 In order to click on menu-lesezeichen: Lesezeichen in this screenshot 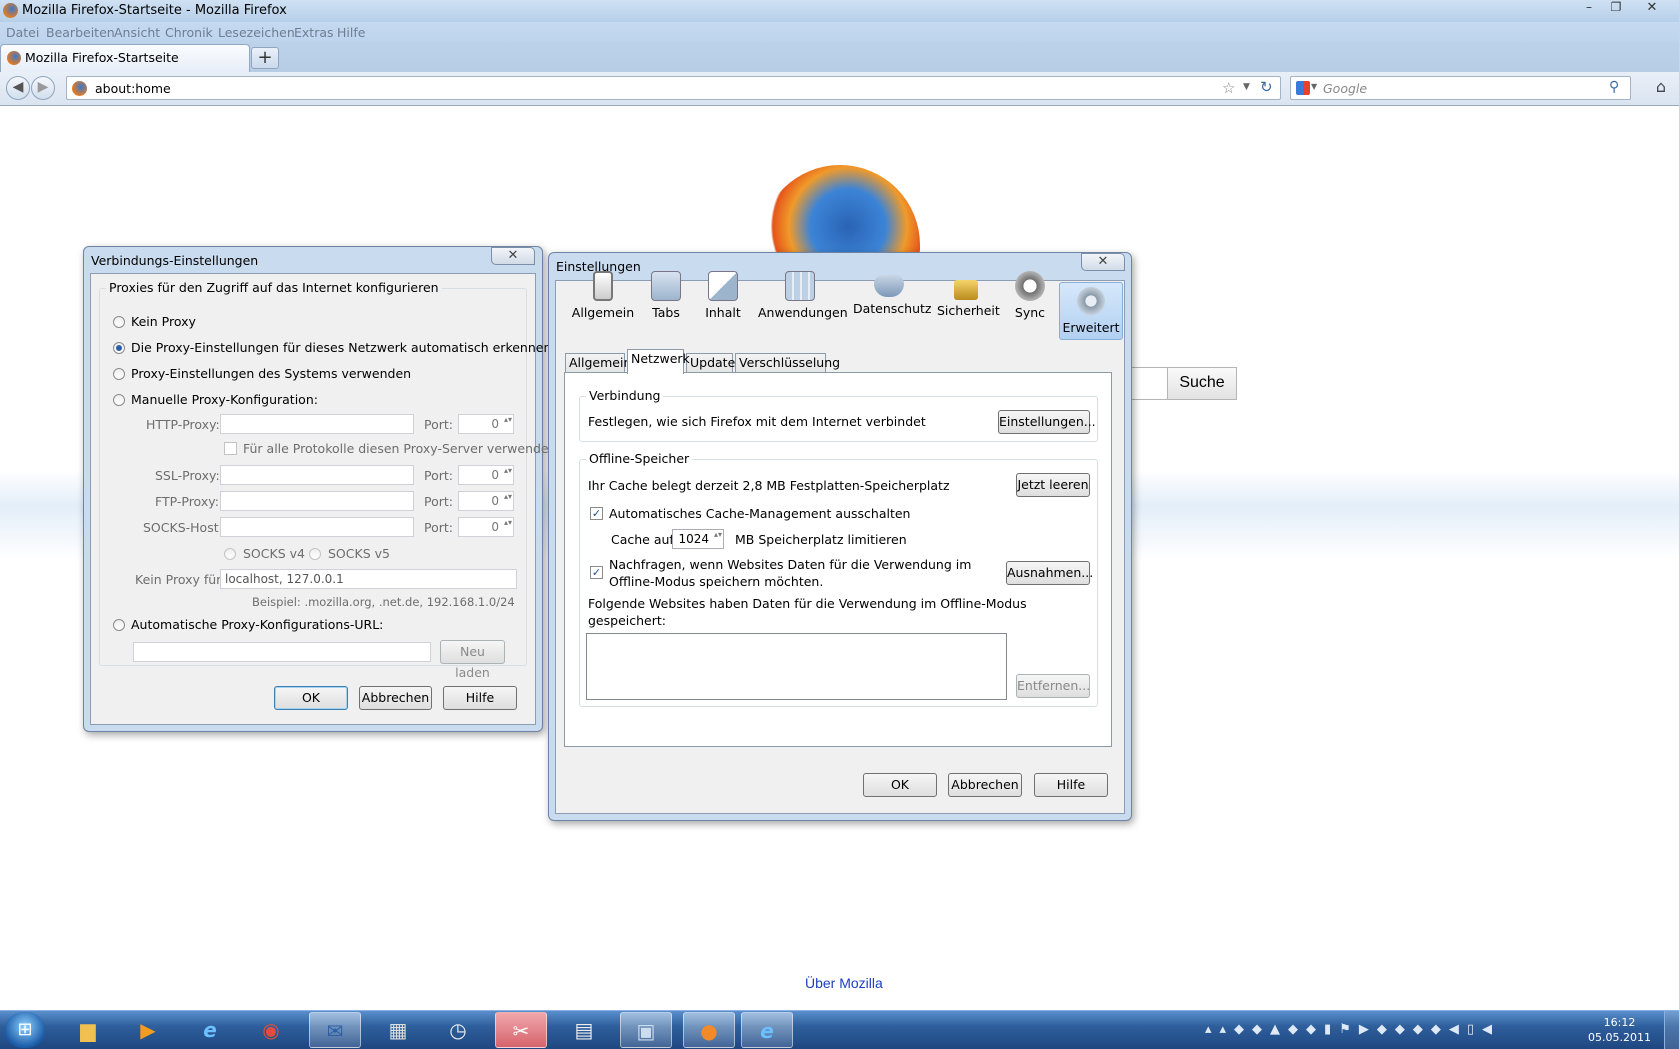, I will do `click(256, 32)`.